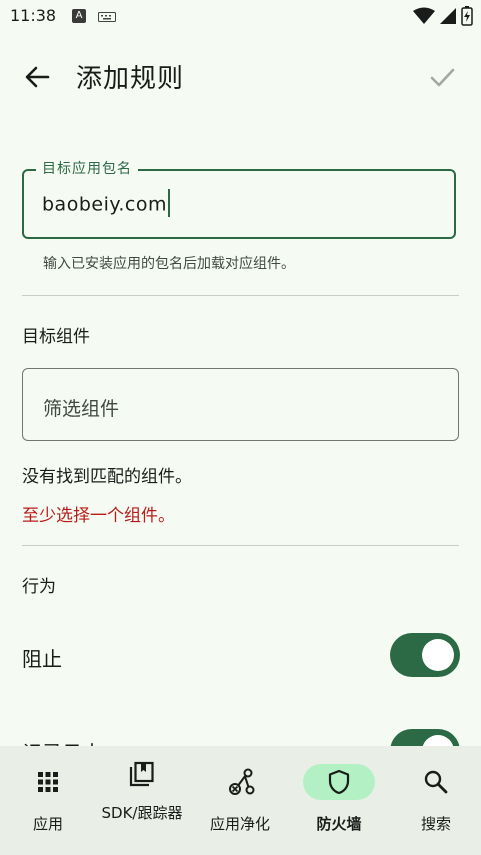 The image size is (481, 855). I want to click on keyboard-icon, so click(107, 17).